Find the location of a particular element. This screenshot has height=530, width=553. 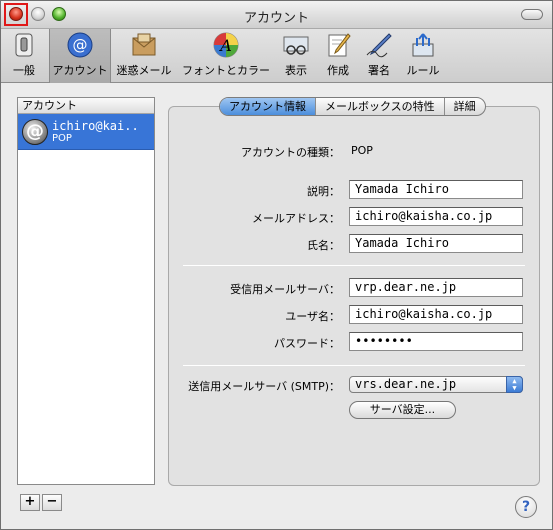

toolbar-label: ルール is located at coordinates (423, 70).